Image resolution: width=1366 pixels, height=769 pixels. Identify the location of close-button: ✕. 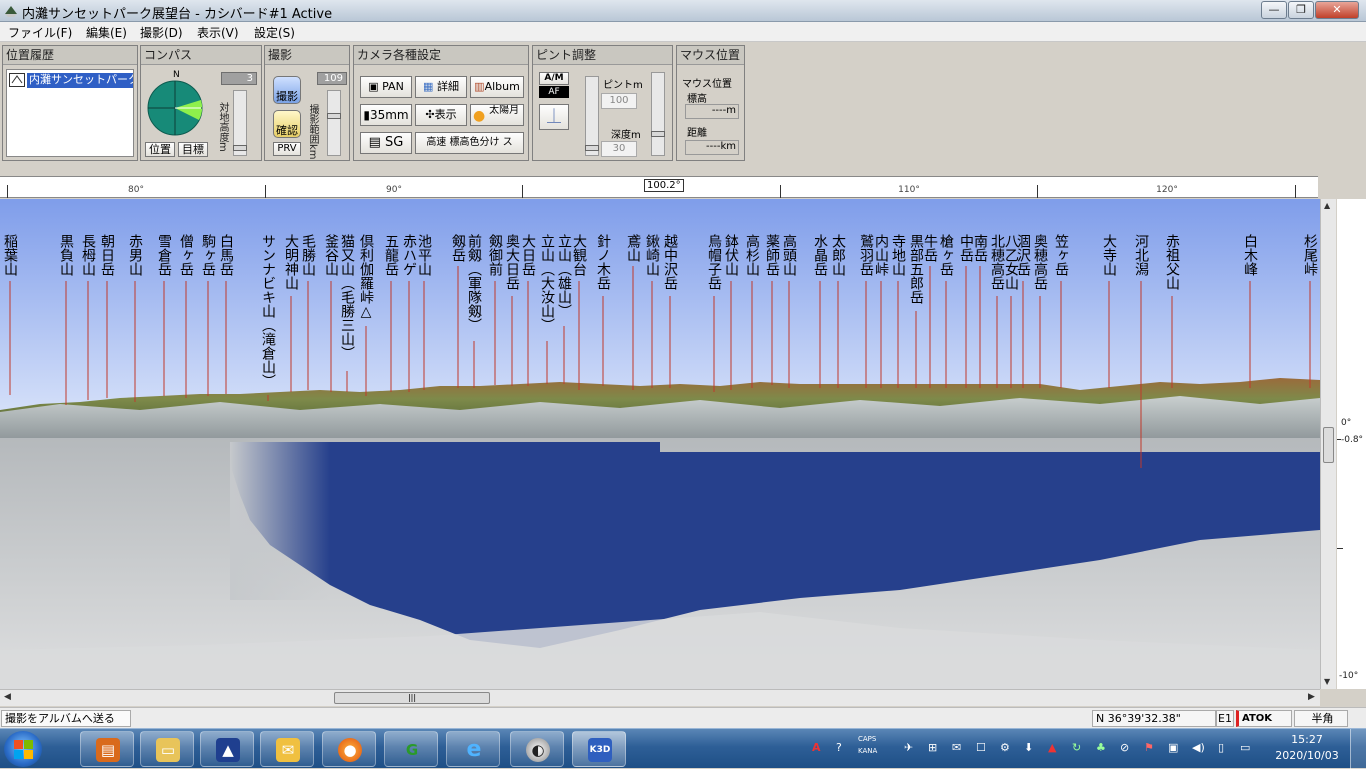
(1337, 10).